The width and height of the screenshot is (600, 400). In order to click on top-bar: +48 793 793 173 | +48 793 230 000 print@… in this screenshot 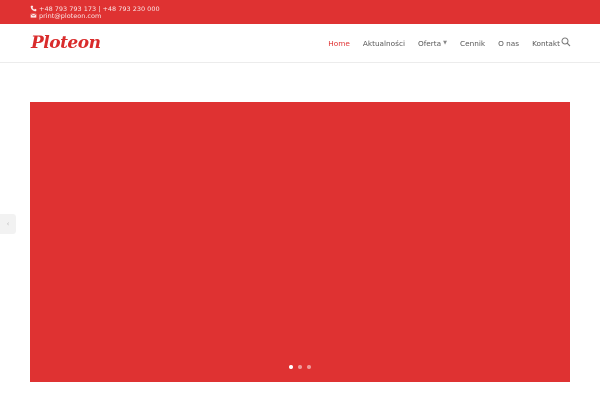, I will do `click(300, 12)`.